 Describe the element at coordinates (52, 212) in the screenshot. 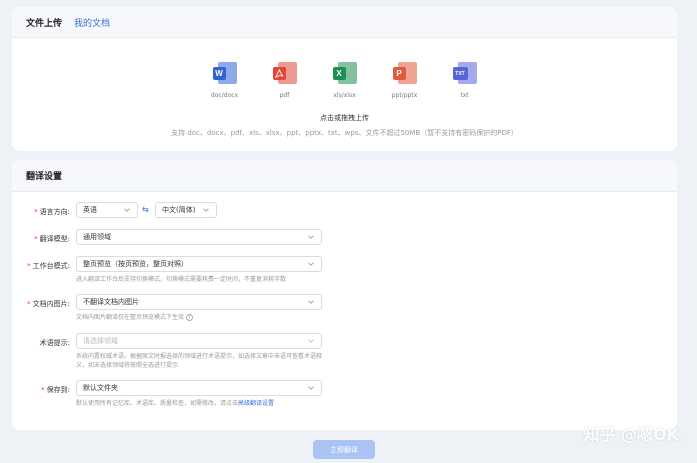

I see `language-label: * 语言方向:` at that location.